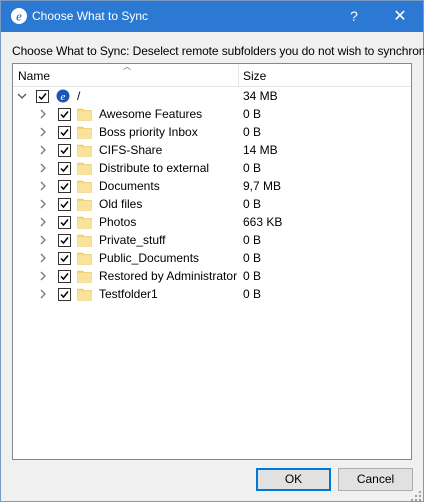 The height and width of the screenshot is (502, 424). What do you see at coordinates (212, 150) in the screenshot?
I see `tree-row: CIFS-Share 14 MB` at bounding box center [212, 150].